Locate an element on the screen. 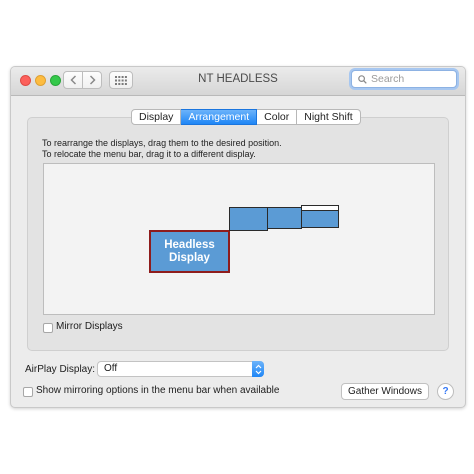 The image size is (474, 474). headless-display: Headless Display is located at coordinates (189, 251).